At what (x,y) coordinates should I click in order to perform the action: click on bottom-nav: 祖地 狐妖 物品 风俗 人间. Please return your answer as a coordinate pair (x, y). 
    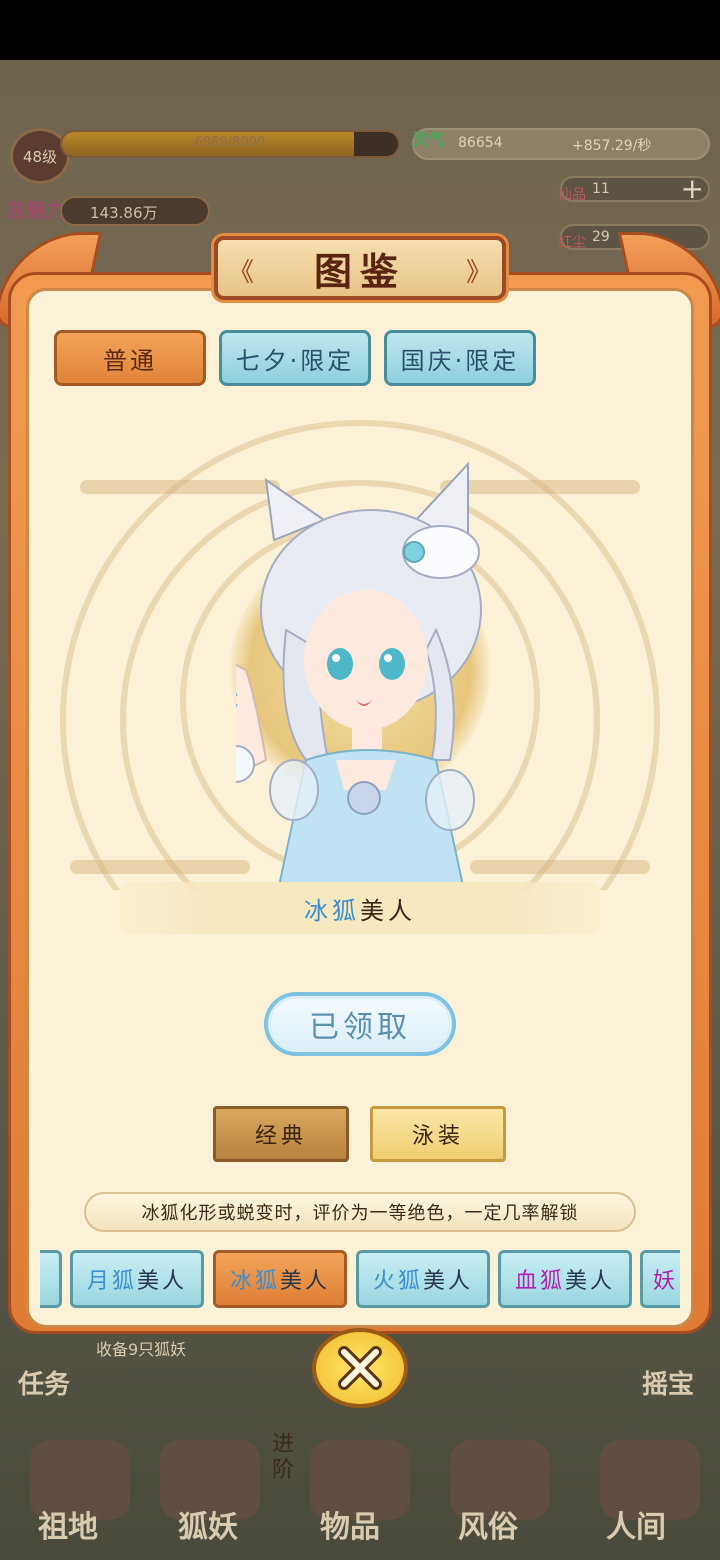
    Looking at the image, I should click on (360, 1490).